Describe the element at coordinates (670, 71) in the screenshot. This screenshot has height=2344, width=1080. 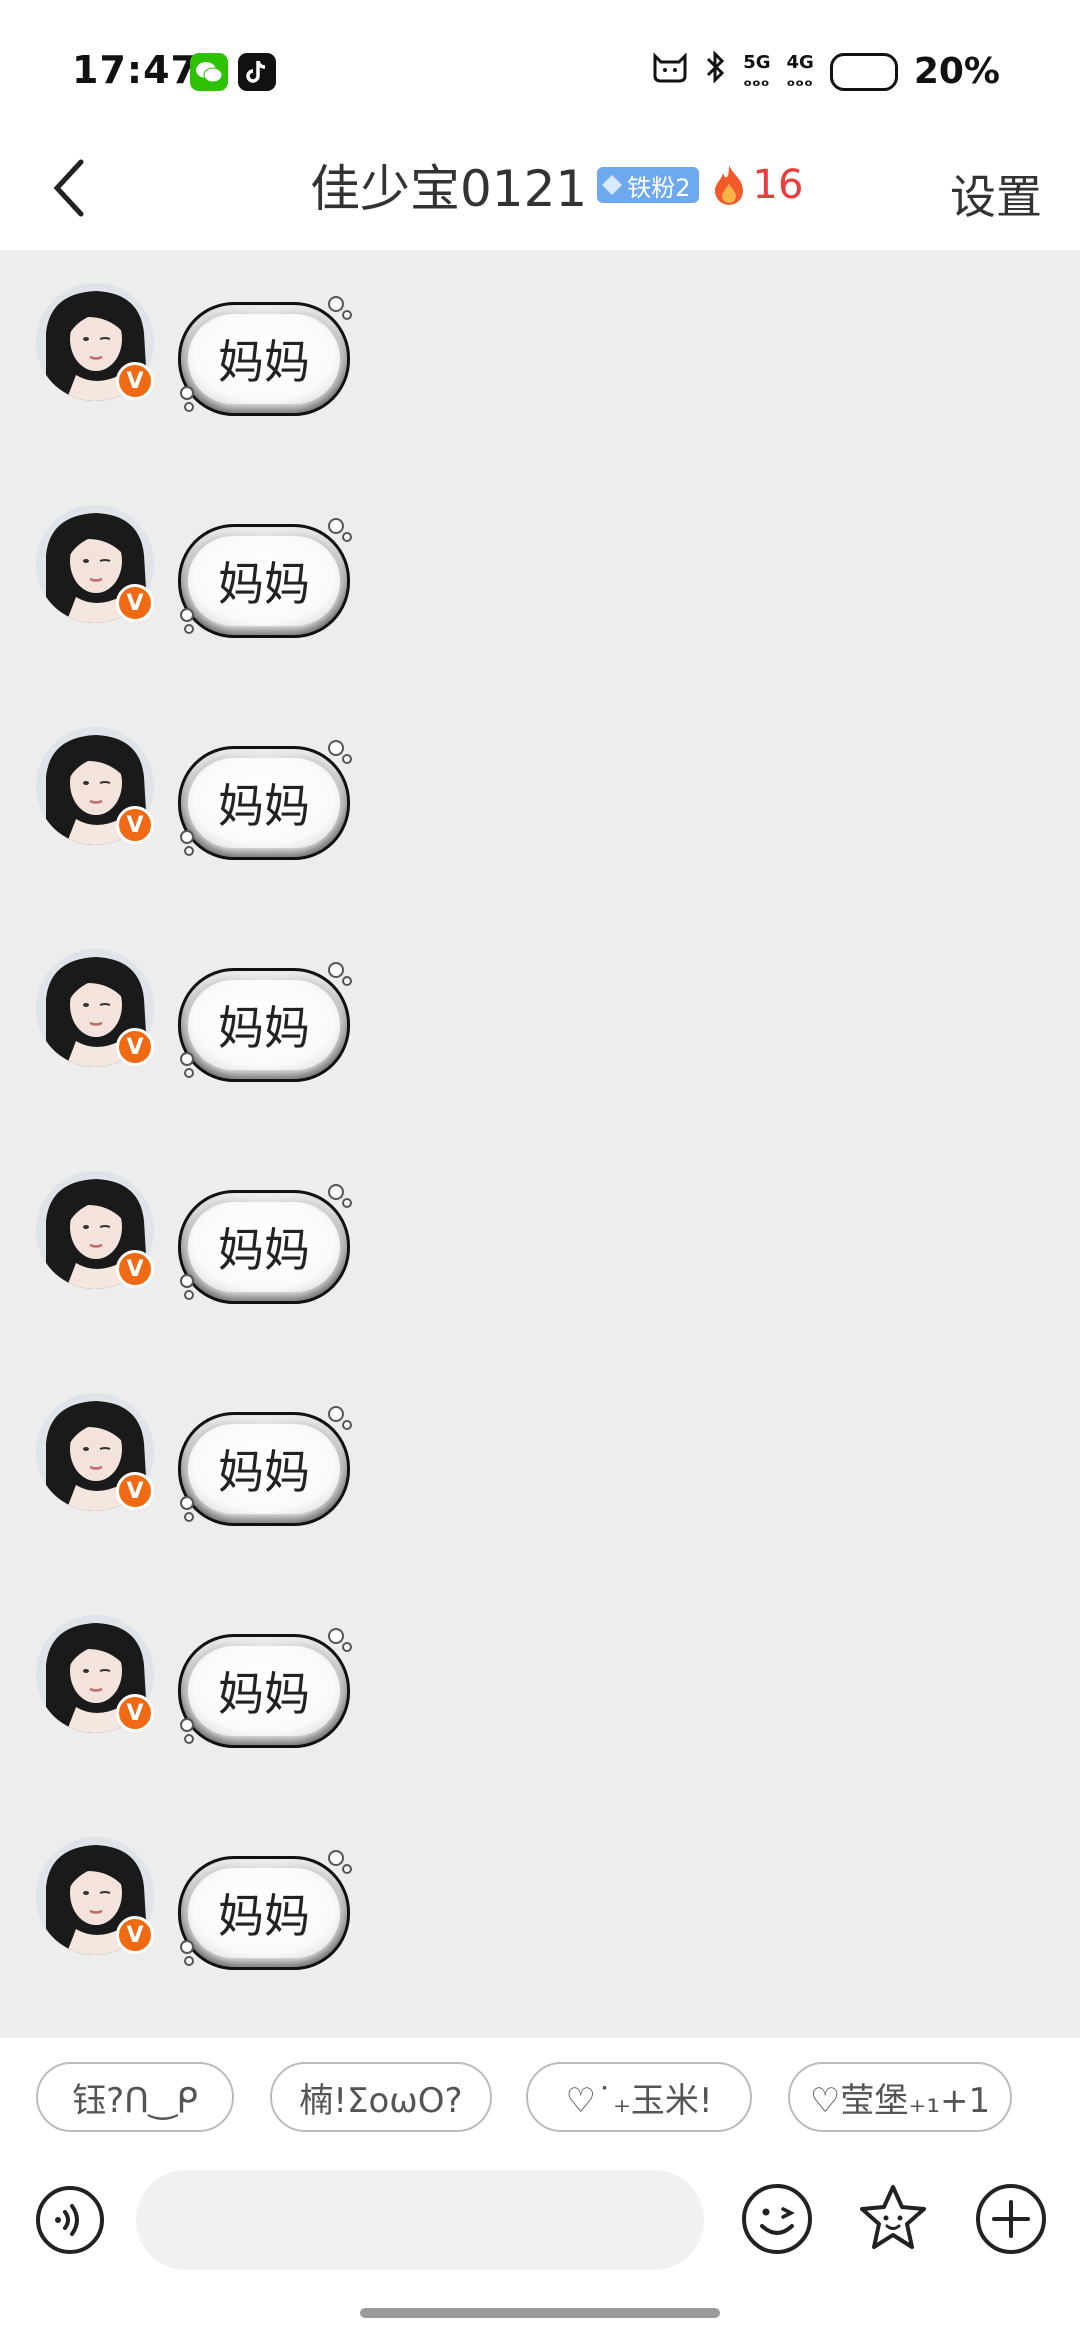
I see `cat-icon` at that location.